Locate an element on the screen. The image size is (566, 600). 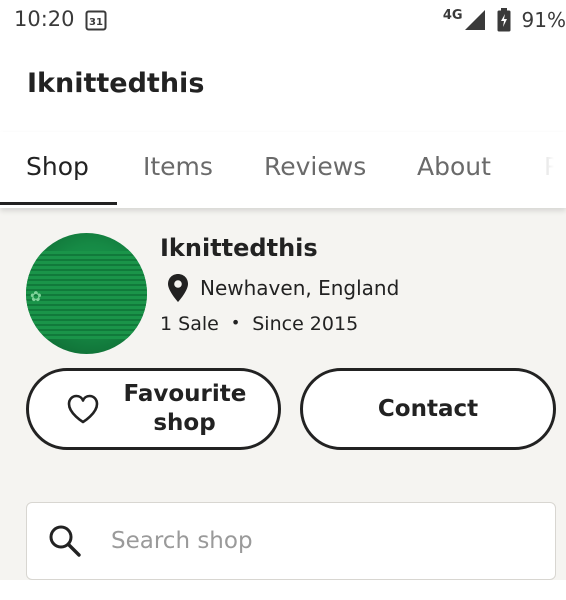
battery-icon is located at coordinates (504, 20).